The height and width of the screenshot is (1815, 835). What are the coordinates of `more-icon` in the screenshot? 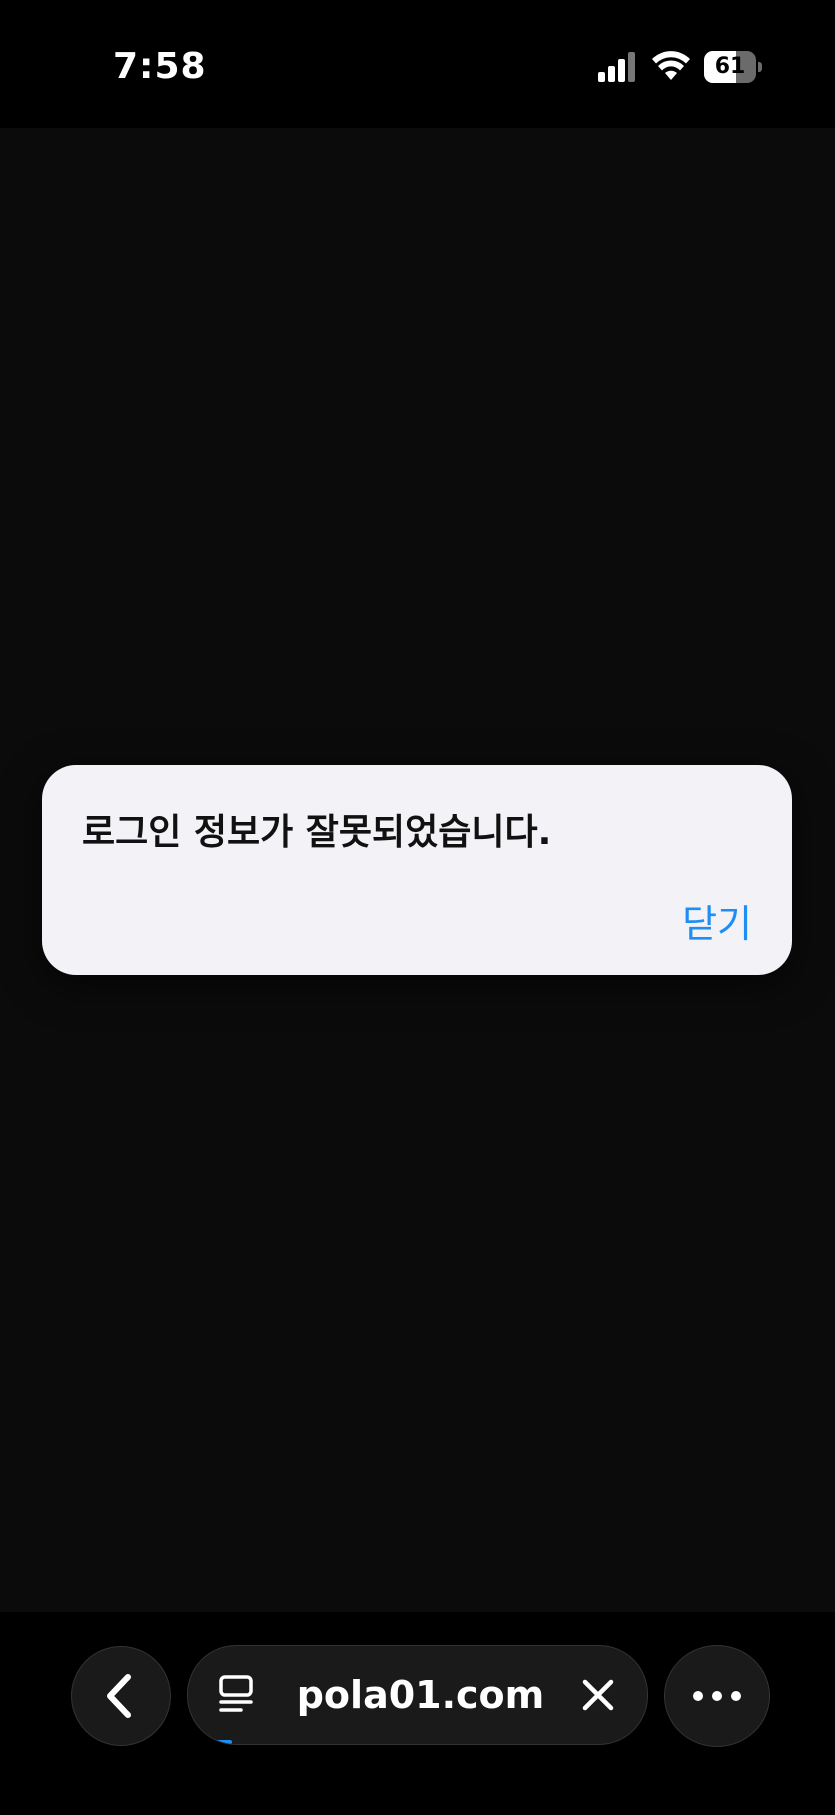 It's located at (717, 1696).